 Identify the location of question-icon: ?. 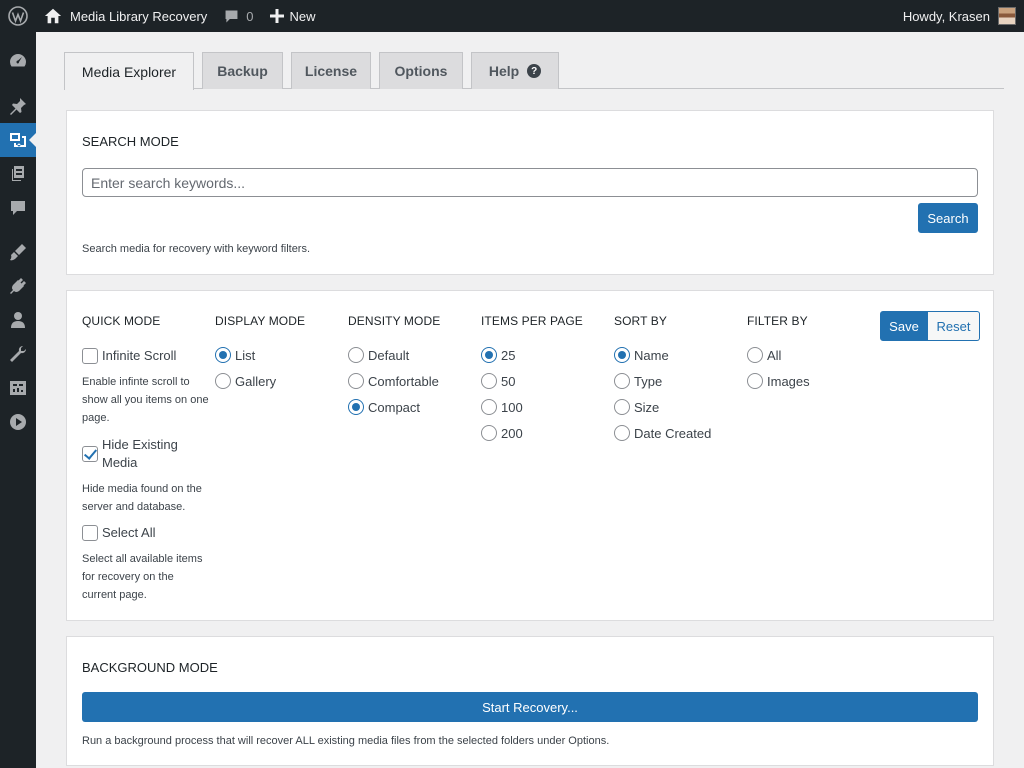
(534, 71).